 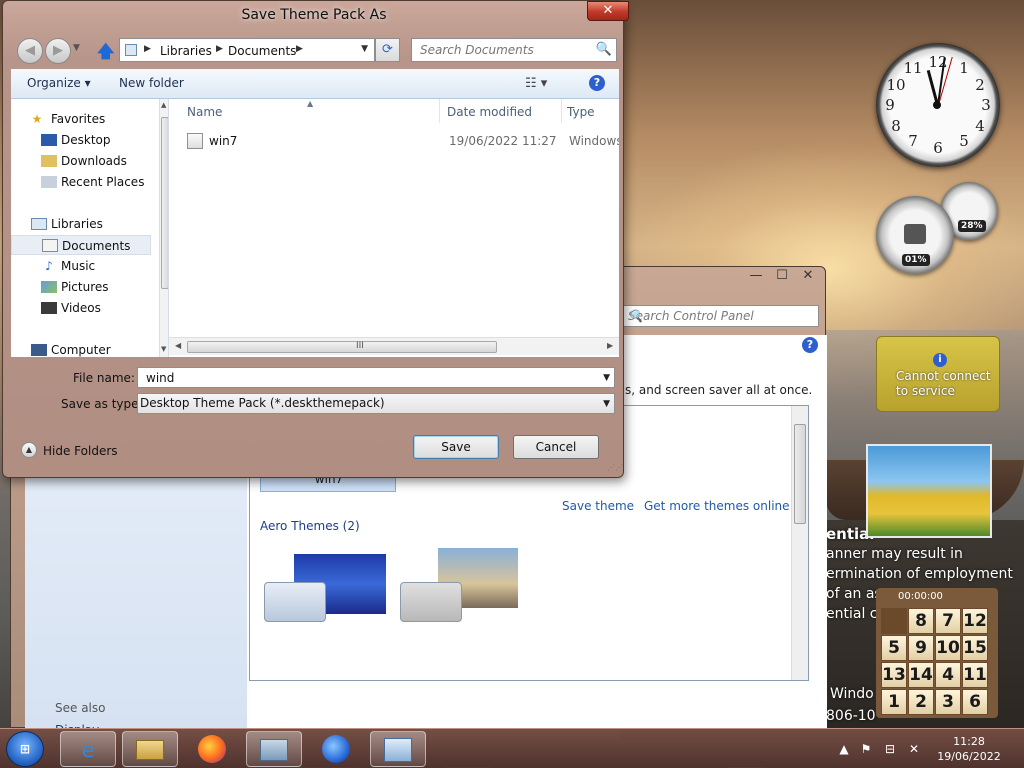 What do you see at coordinates (948, 648) in the screenshot?
I see `puzzle-tile: 10` at bounding box center [948, 648].